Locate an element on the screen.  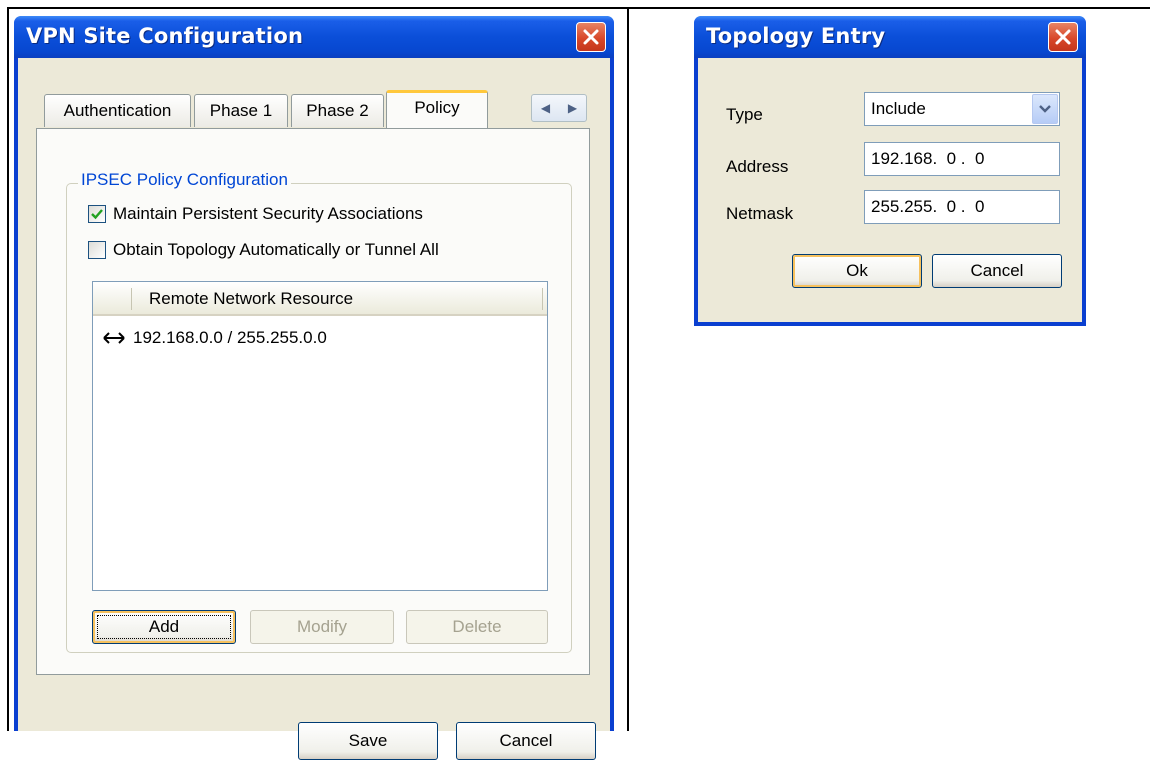
netmask-value: 255.255. 0 . 0 is located at coordinates (928, 206).